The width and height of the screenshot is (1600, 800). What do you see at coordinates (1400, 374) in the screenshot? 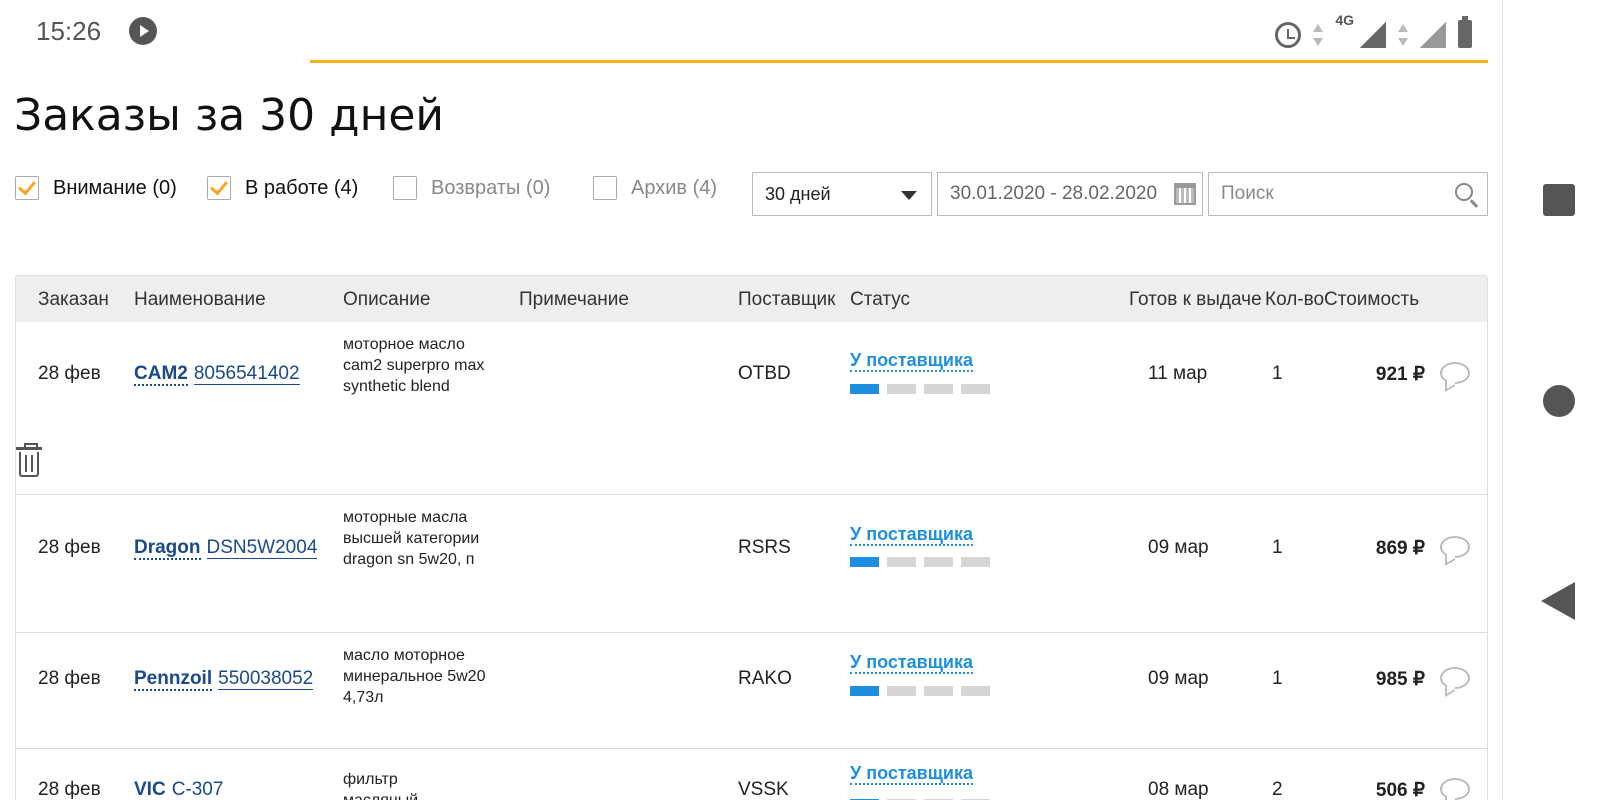
I see `row-cost: 921 ₽` at bounding box center [1400, 374].